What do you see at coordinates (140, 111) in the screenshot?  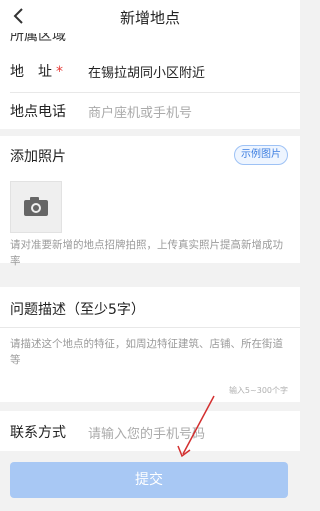 I see `phone-input: 商户座机或手机号` at bounding box center [140, 111].